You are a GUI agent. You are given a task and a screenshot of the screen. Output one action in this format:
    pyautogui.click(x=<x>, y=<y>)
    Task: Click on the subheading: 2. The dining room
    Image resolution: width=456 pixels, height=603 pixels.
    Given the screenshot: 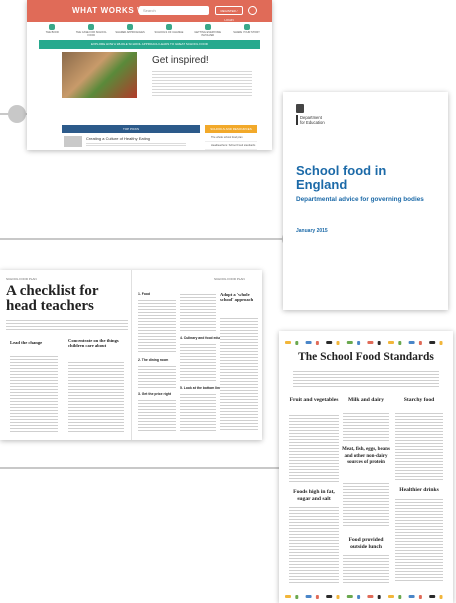 What is the action you would take?
    pyautogui.click(x=153, y=360)
    